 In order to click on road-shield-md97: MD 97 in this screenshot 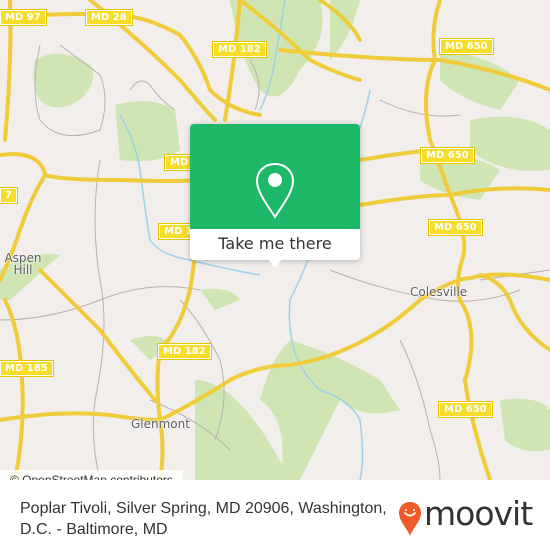, I will do `click(23, 17)`.